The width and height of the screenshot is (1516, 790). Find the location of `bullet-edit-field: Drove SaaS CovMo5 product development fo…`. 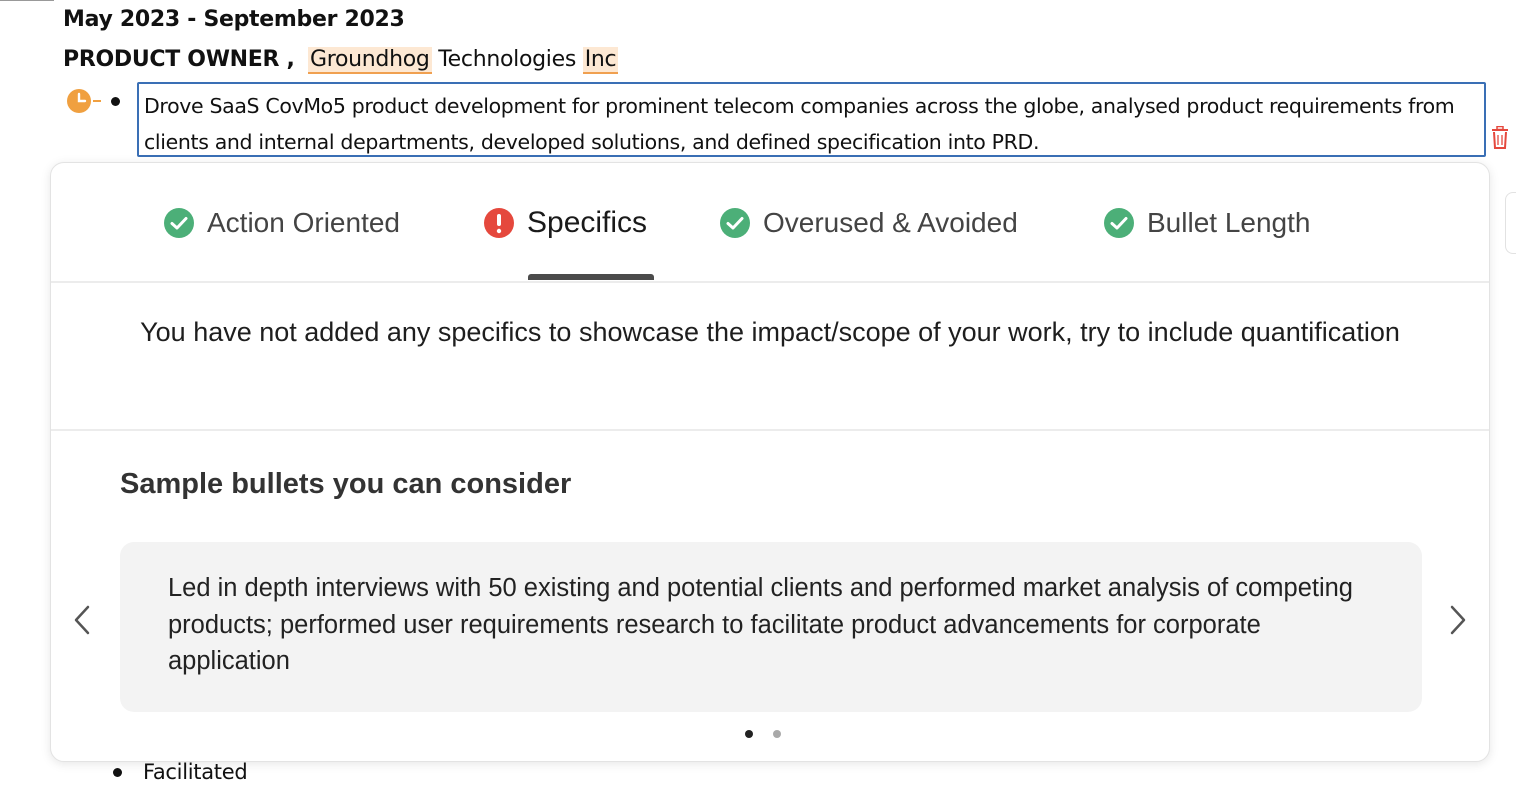

bullet-edit-field: Drove SaaS CovMo5 product development fo… is located at coordinates (811, 119).